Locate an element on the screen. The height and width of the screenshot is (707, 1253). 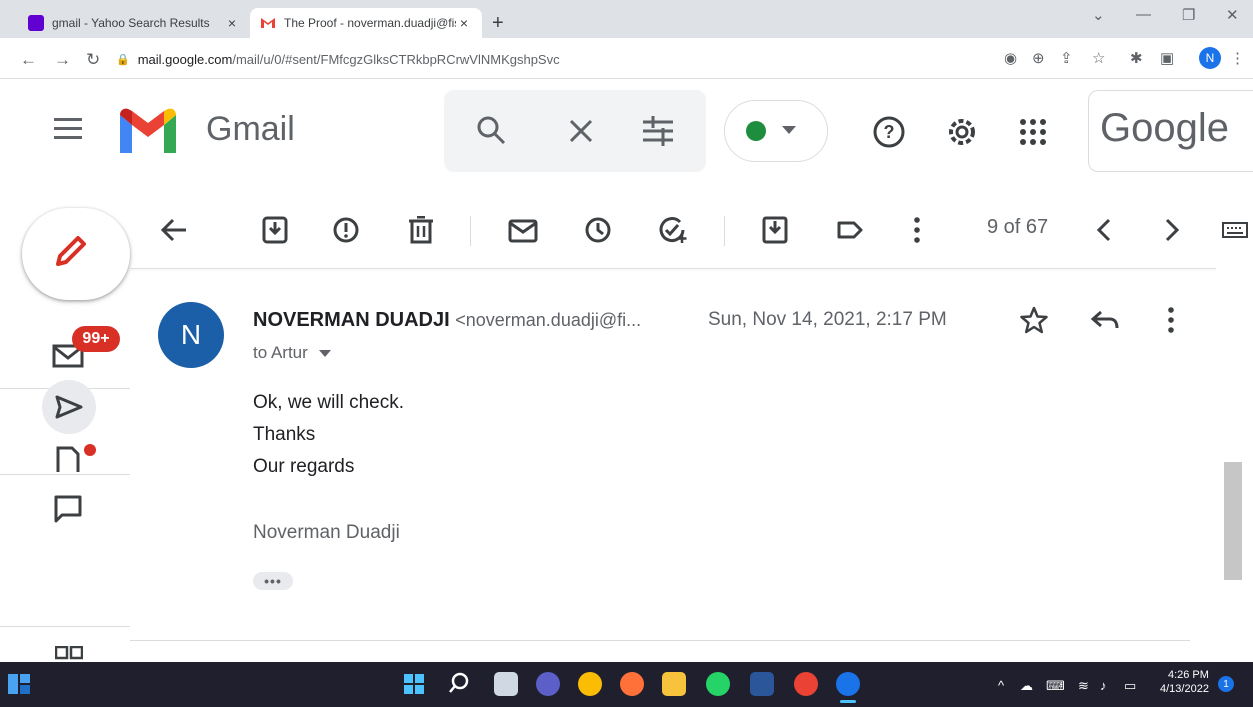
whatsapp-icon is located at coordinates (718, 684).